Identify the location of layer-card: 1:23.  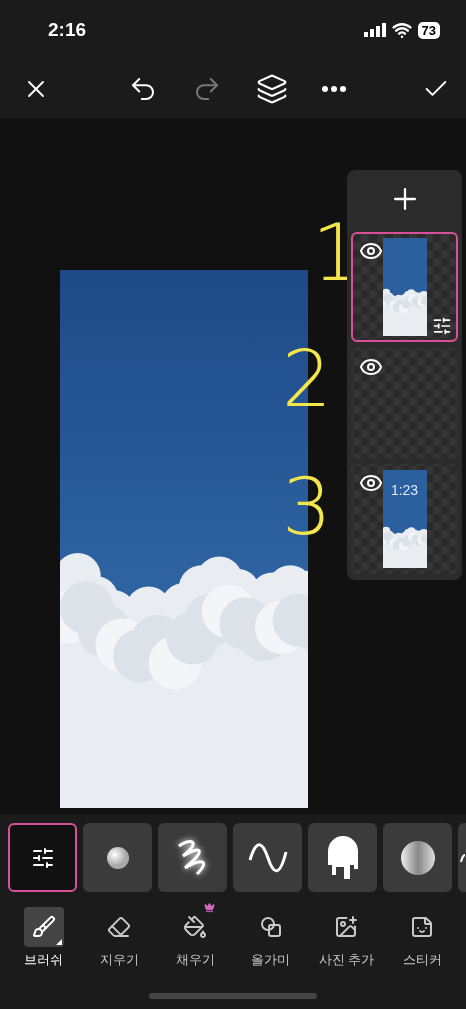
(404, 519).